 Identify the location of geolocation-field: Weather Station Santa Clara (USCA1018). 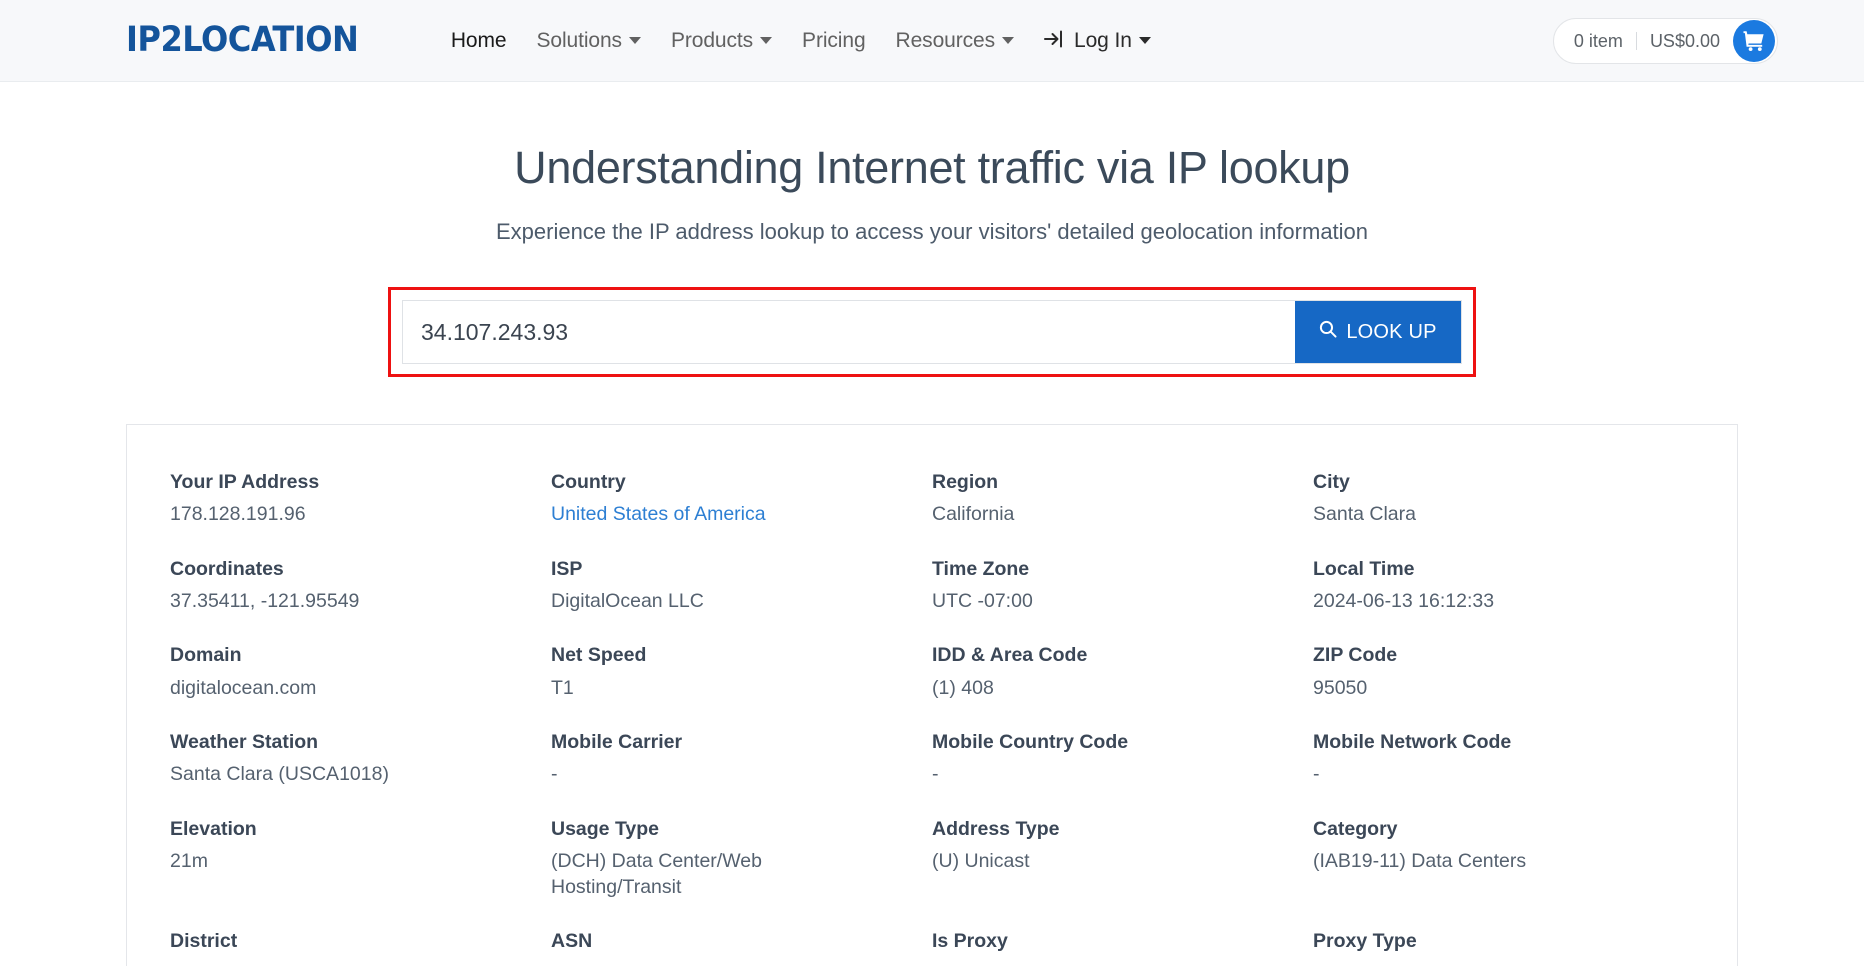
(360, 772).